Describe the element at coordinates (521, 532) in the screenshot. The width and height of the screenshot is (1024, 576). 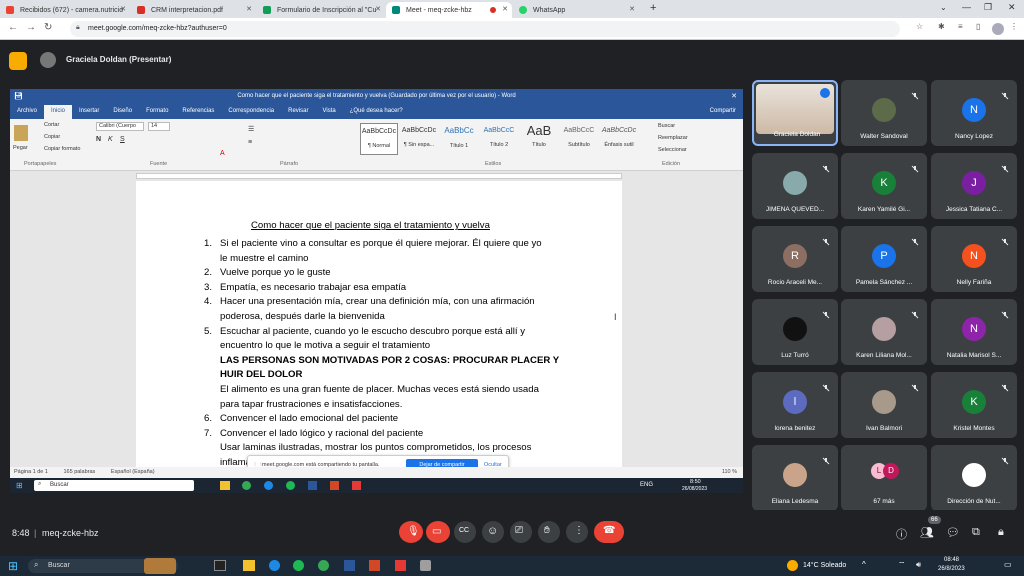
I see `present-button: ⎚` at that location.